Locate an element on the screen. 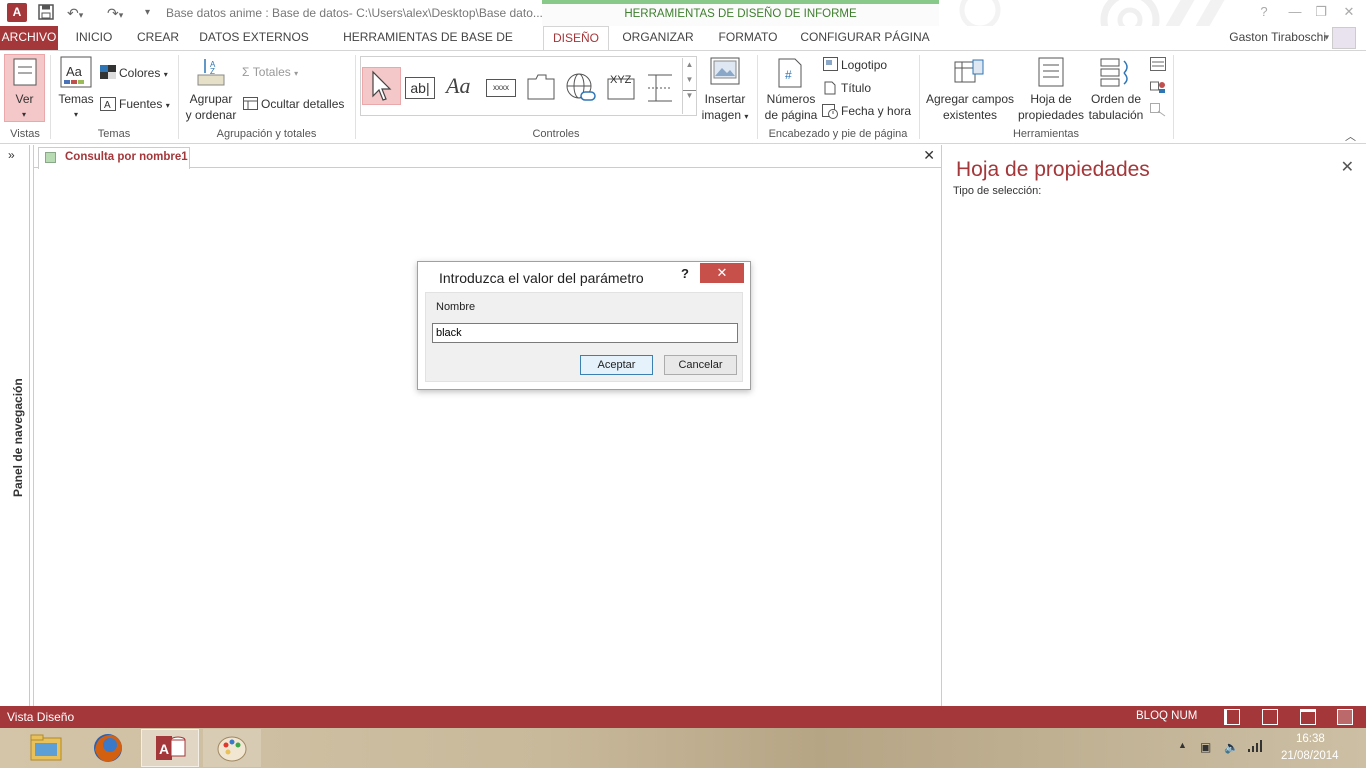 The image size is (1366, 770). report-view-icon is located at coordinates (1232, 717).